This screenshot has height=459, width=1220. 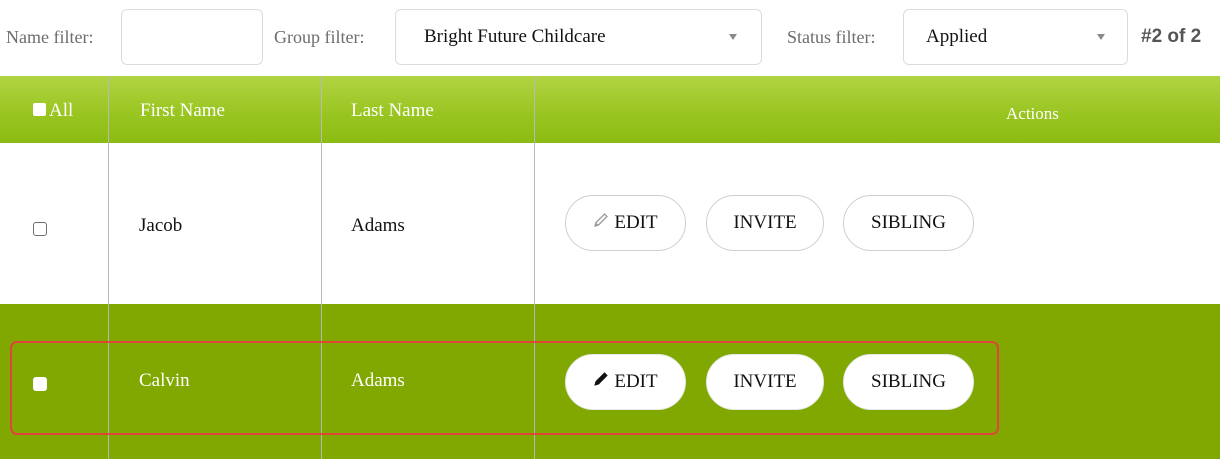 What do you see at coordinates (831, 37) in the screenshot?
I see `status-filter-label: Status filter:` at bounding box center [831, 37].